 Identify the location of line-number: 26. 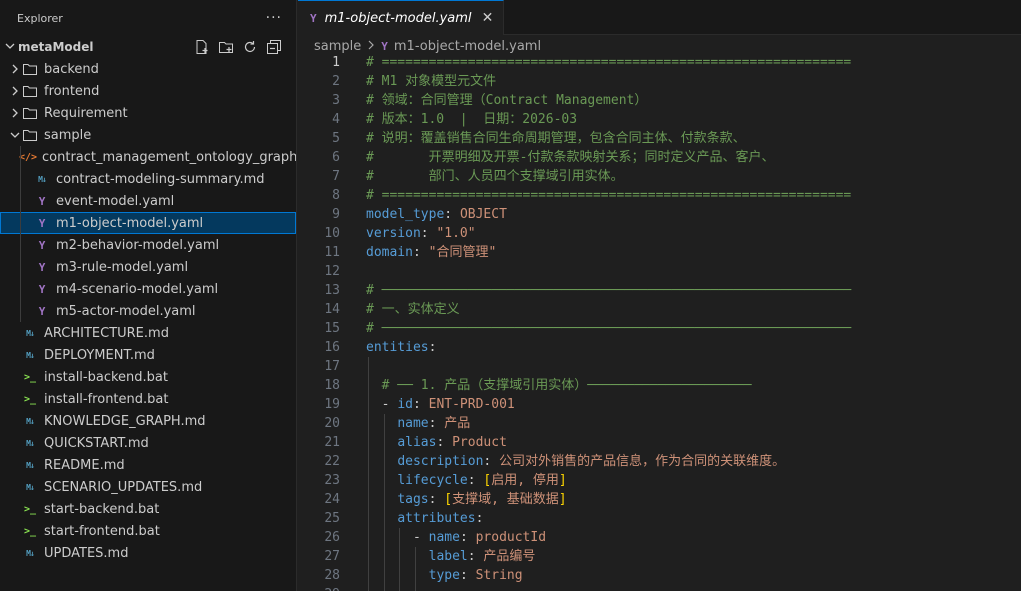
(332, 537).